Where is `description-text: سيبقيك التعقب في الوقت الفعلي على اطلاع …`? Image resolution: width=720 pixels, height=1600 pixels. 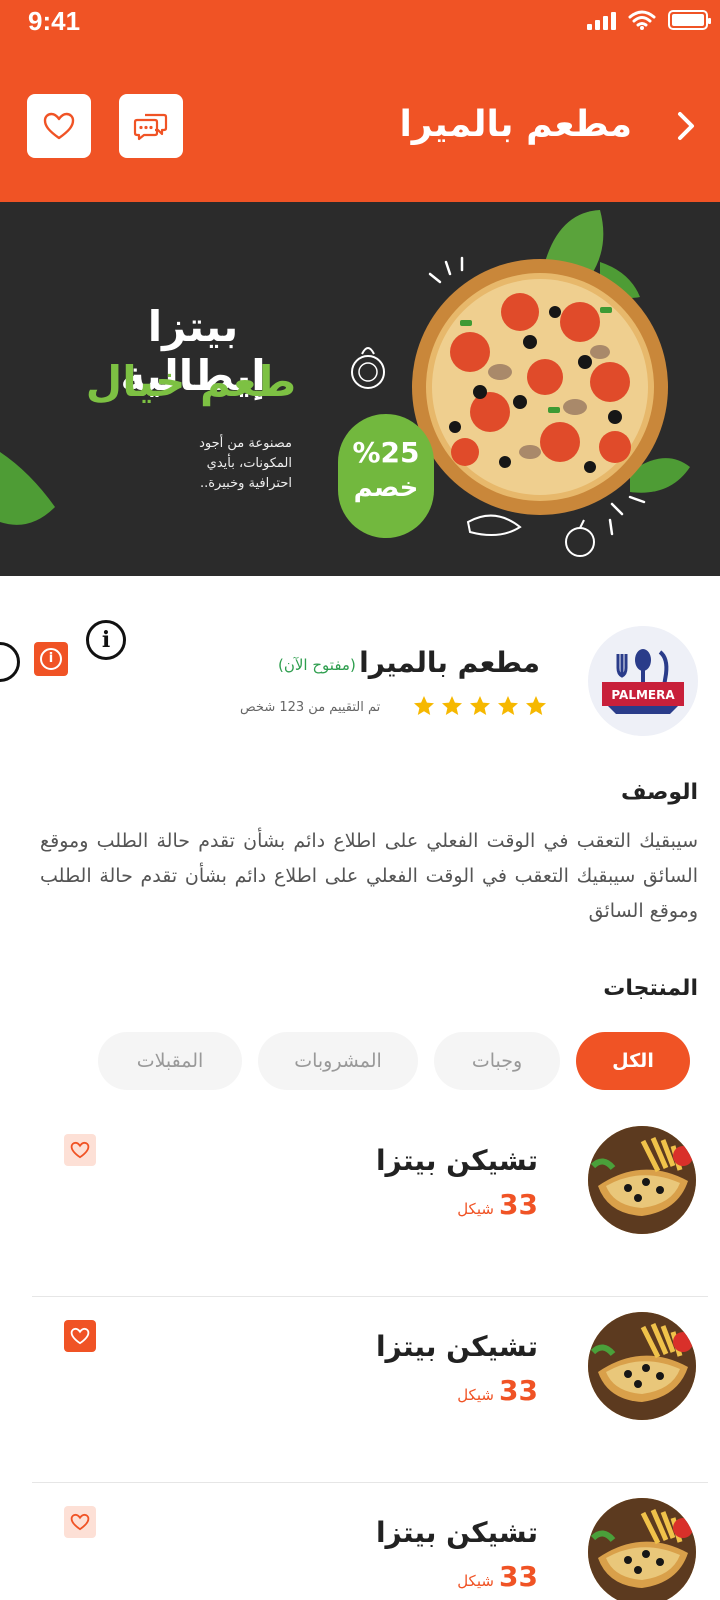
description-text: سيبقيك التعقب في الوقت الفعلي على اطلاع … is located at coordinates (369, 876).